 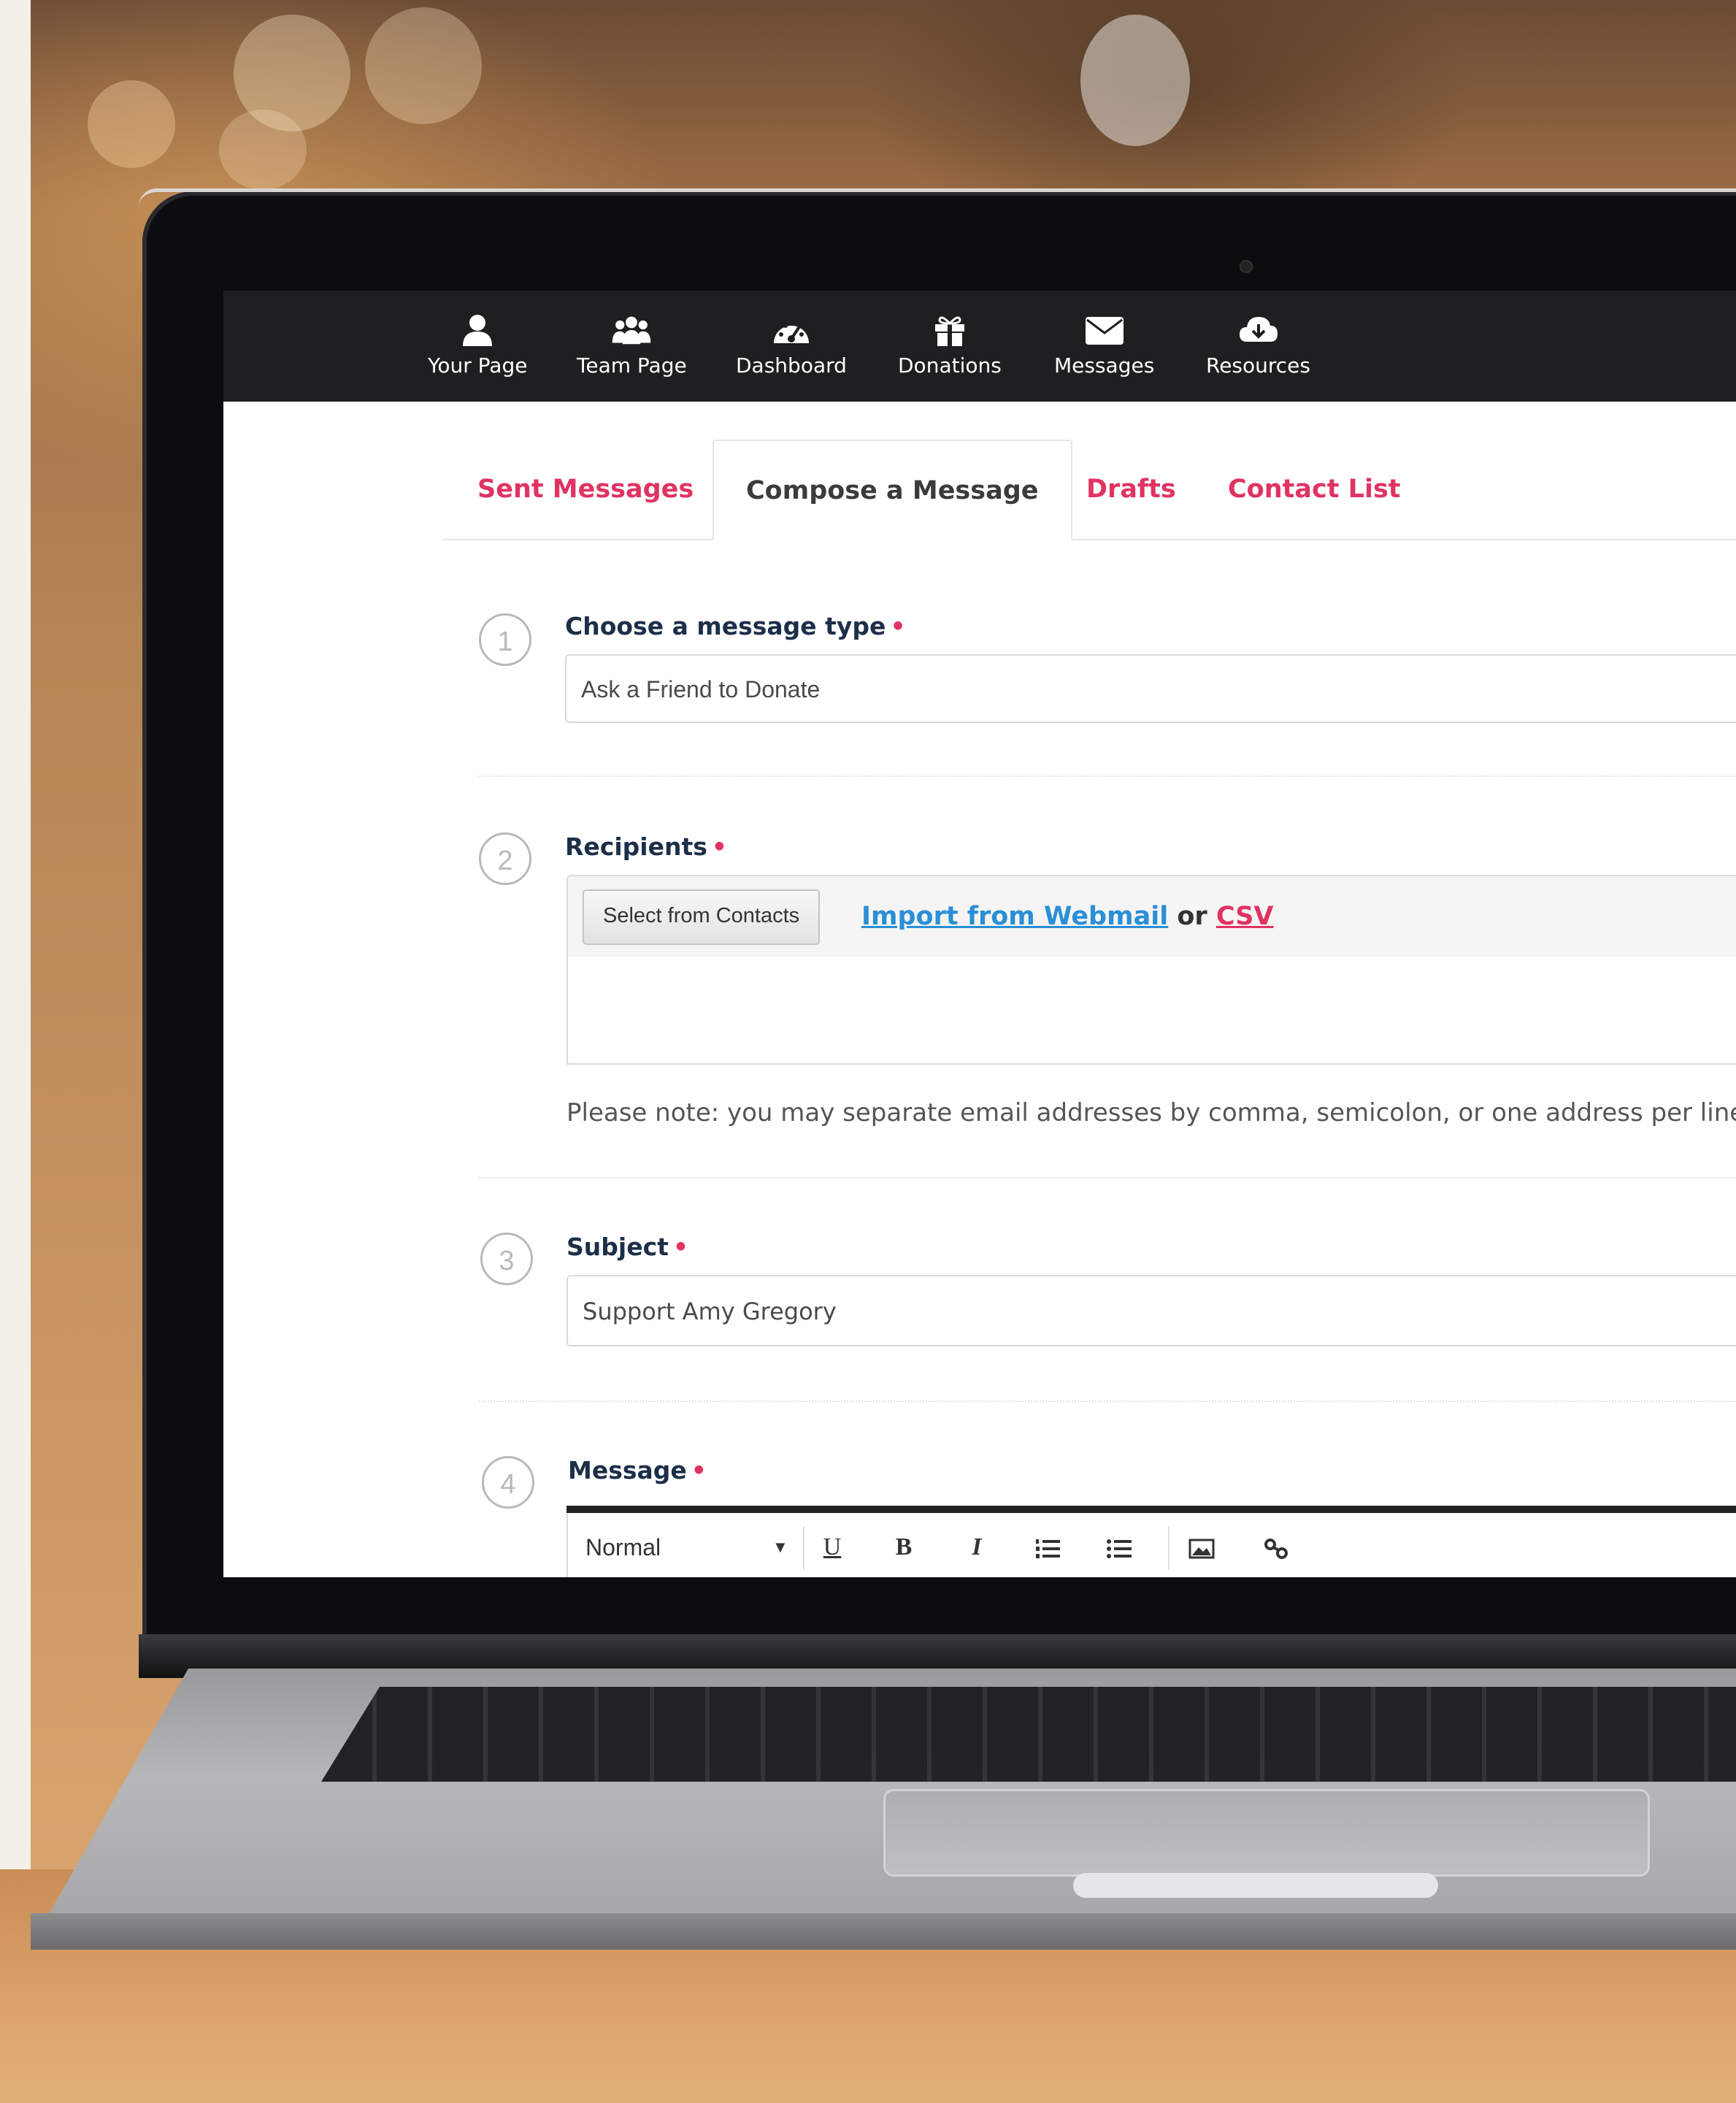 I want to click on team-icon, so click(x=631, y=330).